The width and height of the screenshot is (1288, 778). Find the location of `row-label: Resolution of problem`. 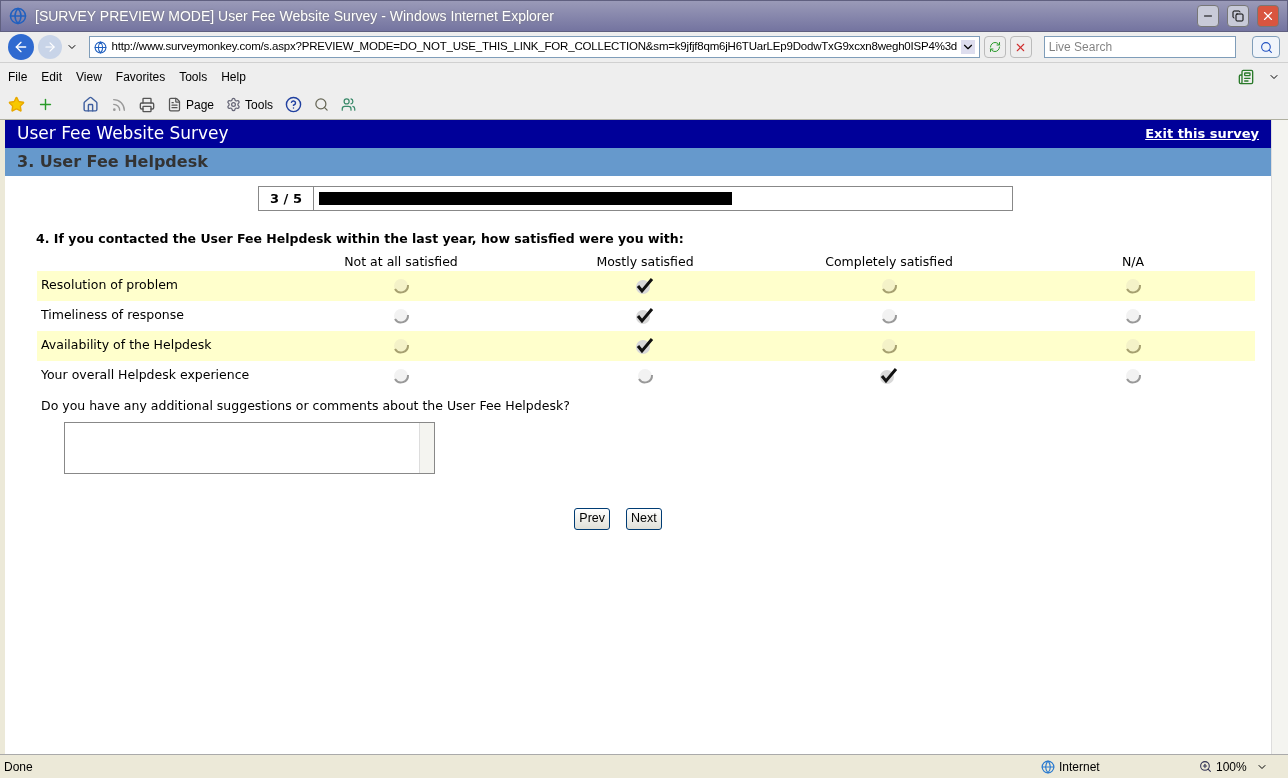

row-label: Resolution of problem is located at coordinates (110, 285).